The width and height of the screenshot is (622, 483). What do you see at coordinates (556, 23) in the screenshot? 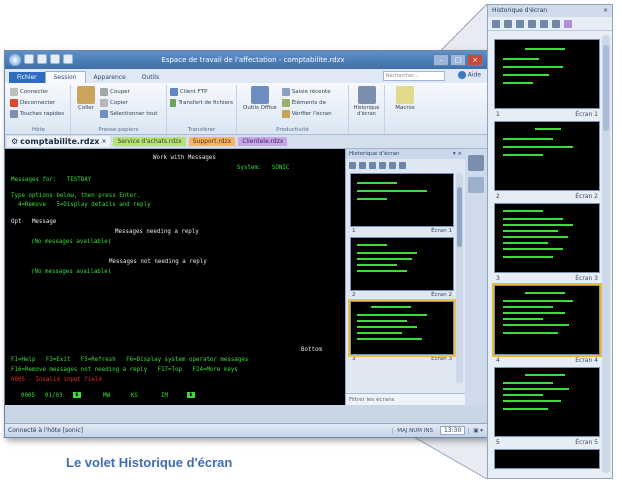
I see `settings-icon` at bounding box center [556, 23].